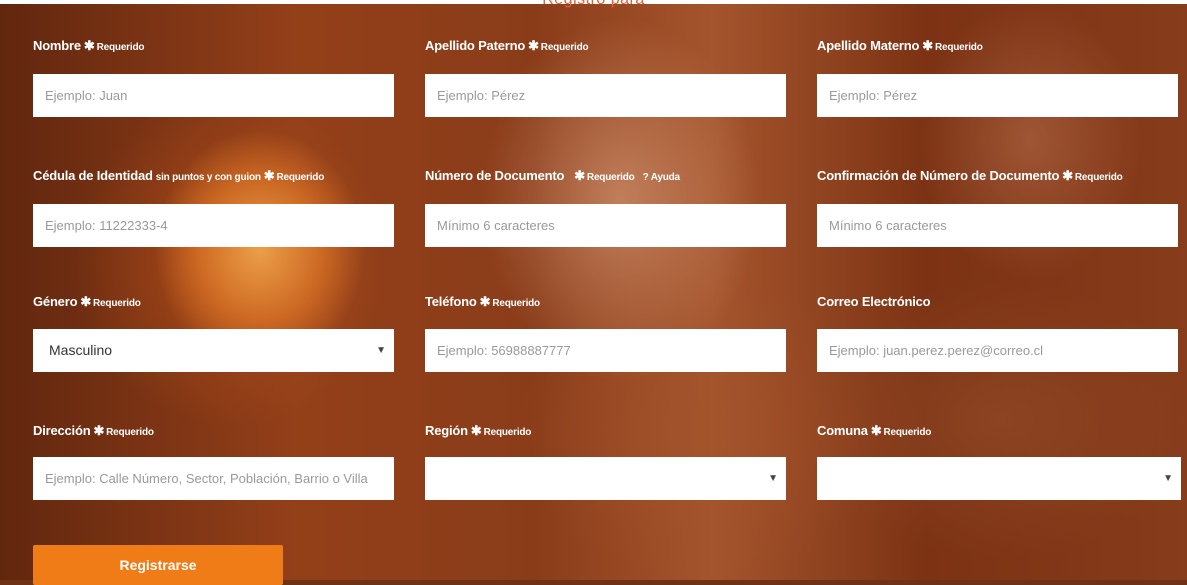  What do you see at coordinates (213, 478) in the screenshot?
I see `direccion-input` at bounding box center [213, 478].